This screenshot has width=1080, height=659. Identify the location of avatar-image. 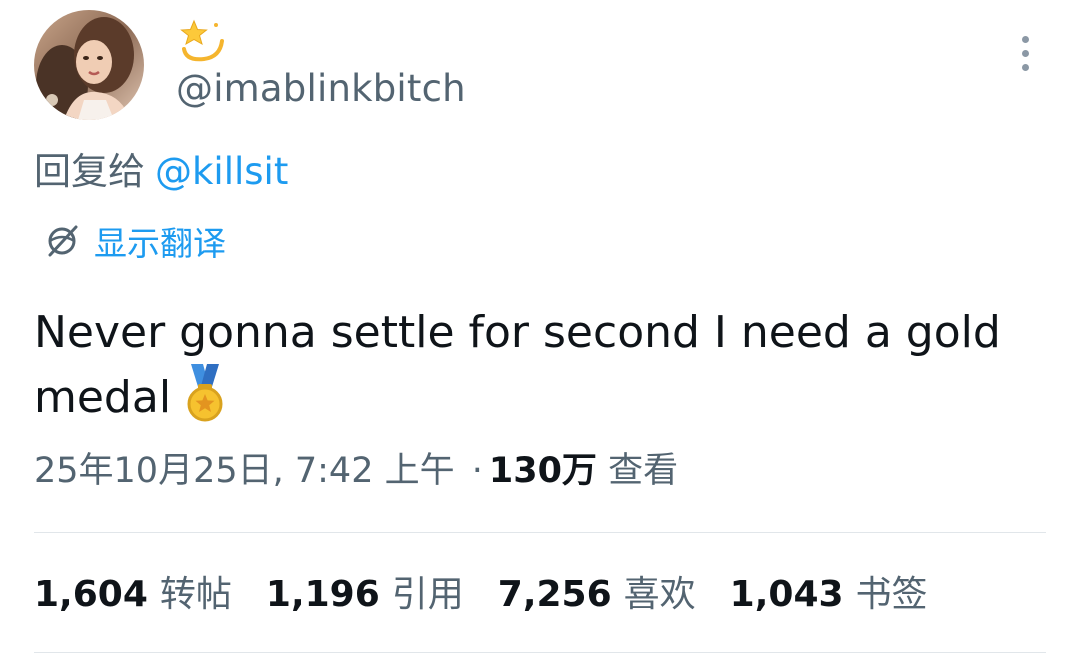
(89, 65).